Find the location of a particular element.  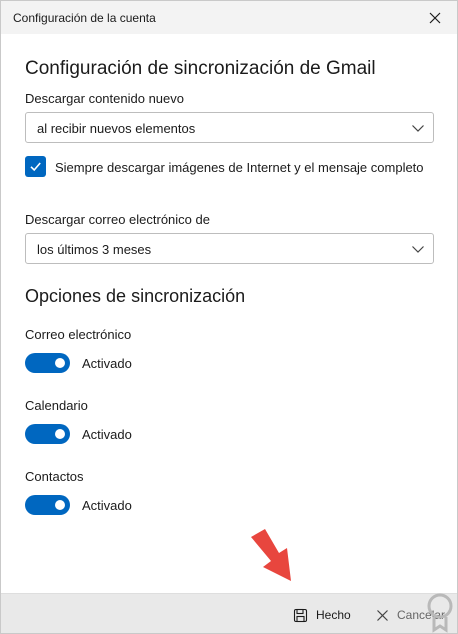

sync-calendar-toggle is located at coordinates (47, 434).